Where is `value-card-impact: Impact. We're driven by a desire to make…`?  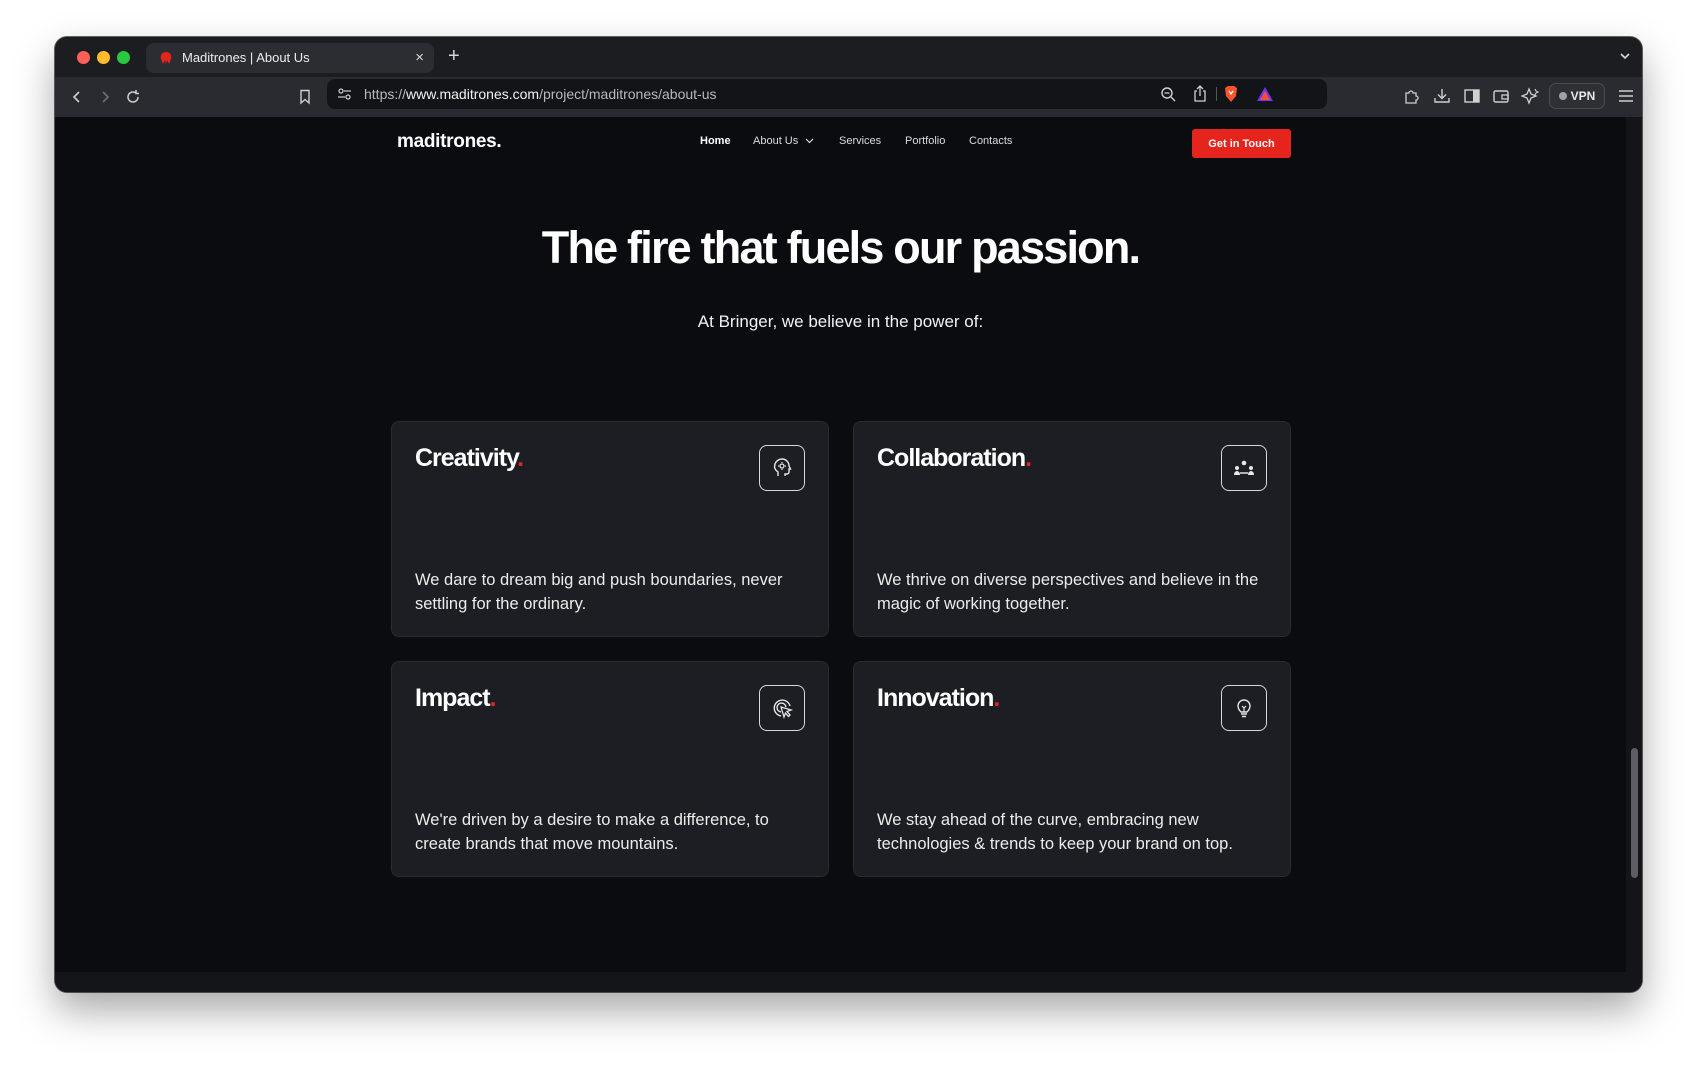
value-card-impact: Impact. We're driven by a desire to make… is located at coordinates (610, 769).